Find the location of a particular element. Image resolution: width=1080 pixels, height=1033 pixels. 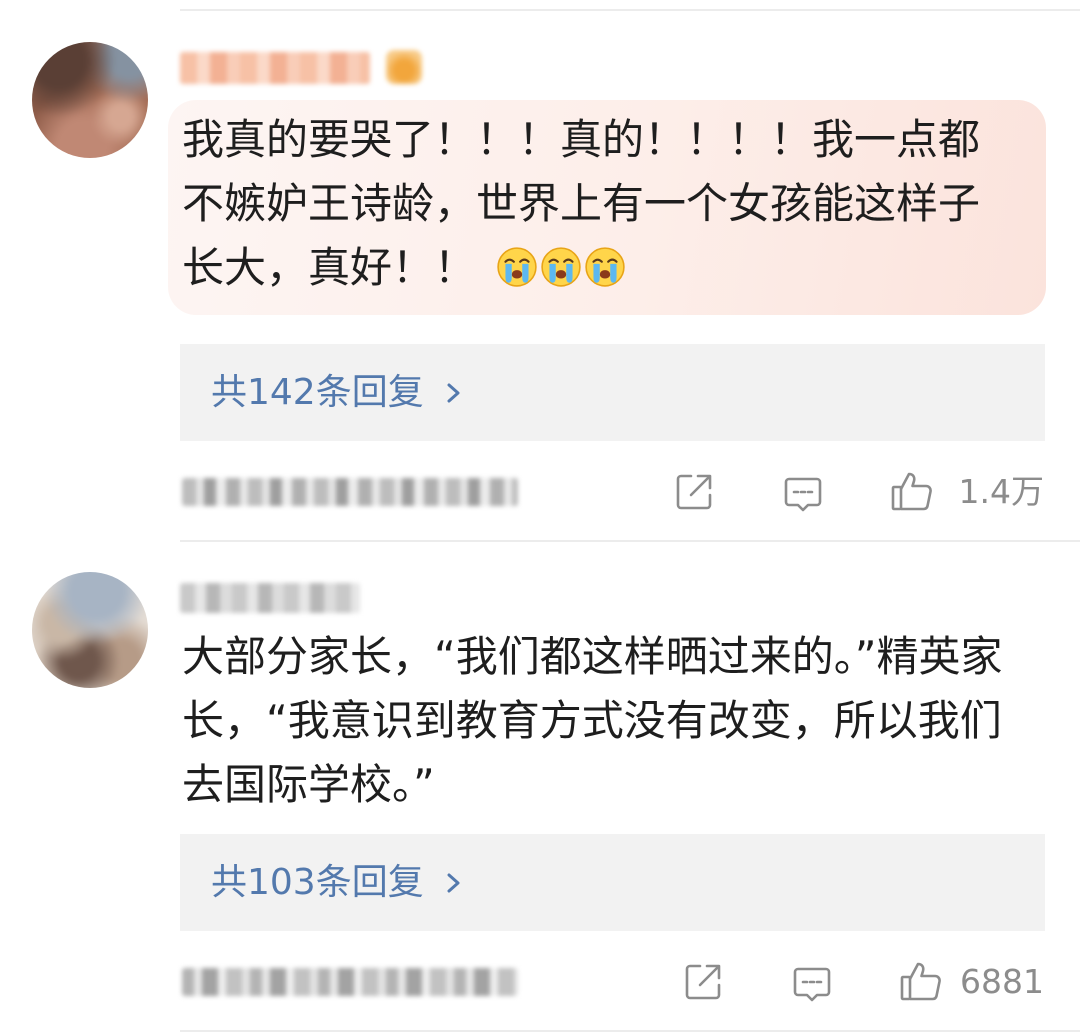

comment-text-line: 长大，真好！！ is located at coordinates (581, 268).